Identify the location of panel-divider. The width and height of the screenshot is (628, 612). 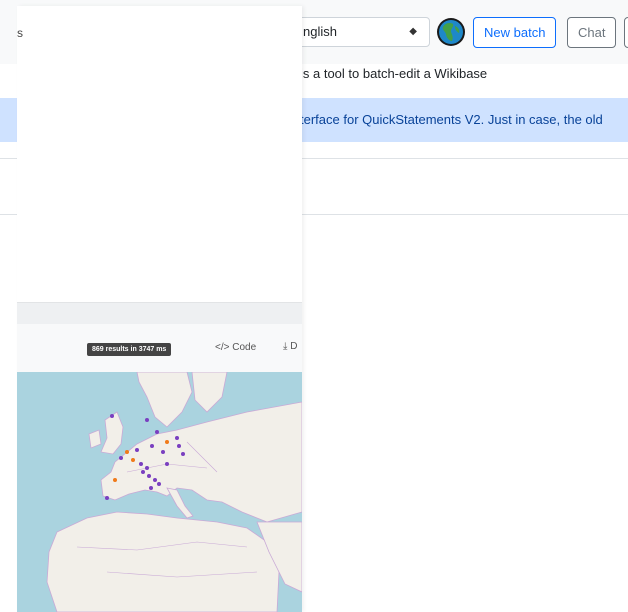
(159, 313).